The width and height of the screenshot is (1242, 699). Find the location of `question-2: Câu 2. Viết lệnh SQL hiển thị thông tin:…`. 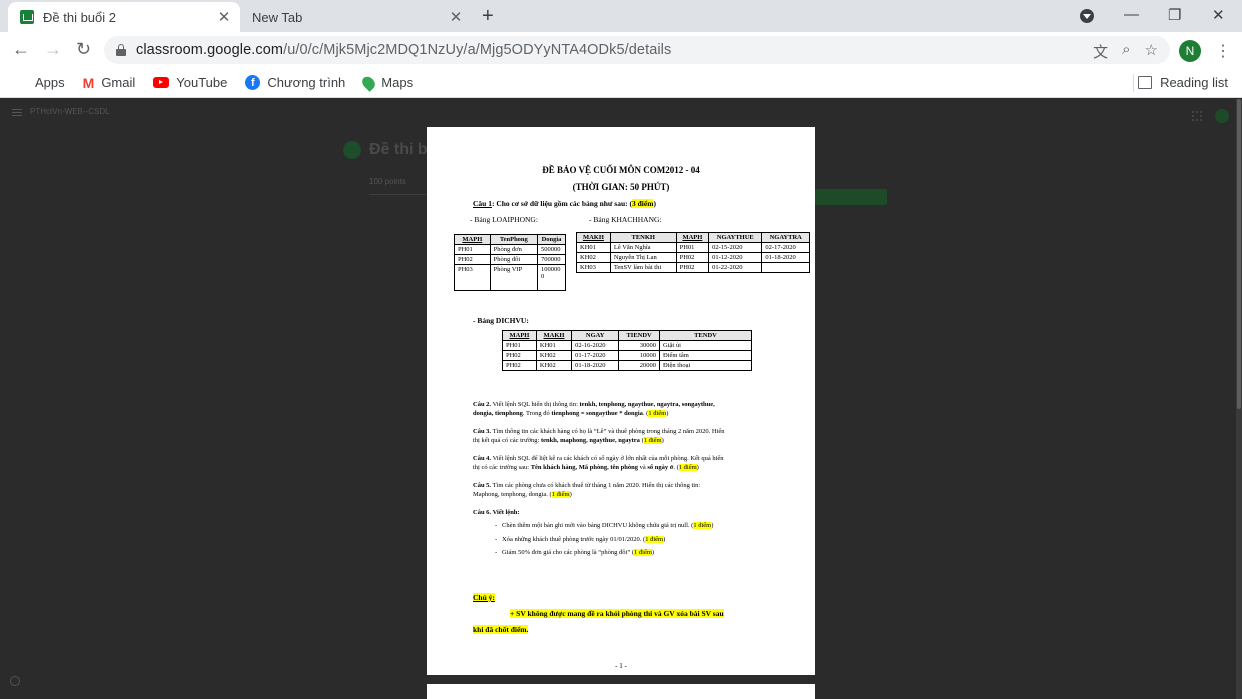

question-2: Câu 2. Viết lệnh SQL hiển thị thông tin:… is located at coordinates (594, 409).